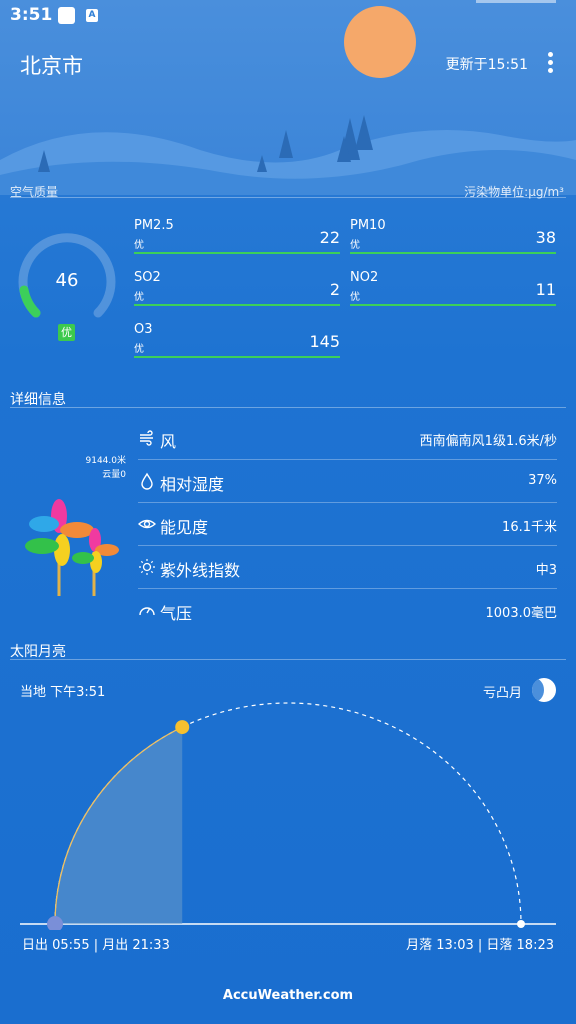 The width and height of the screenshot is (576, 1024). What do you see at coordinates (453, 236) in the screenshot?
I see `pollutant-pm10: PM10 优 38` at bounding box center [453, 236].